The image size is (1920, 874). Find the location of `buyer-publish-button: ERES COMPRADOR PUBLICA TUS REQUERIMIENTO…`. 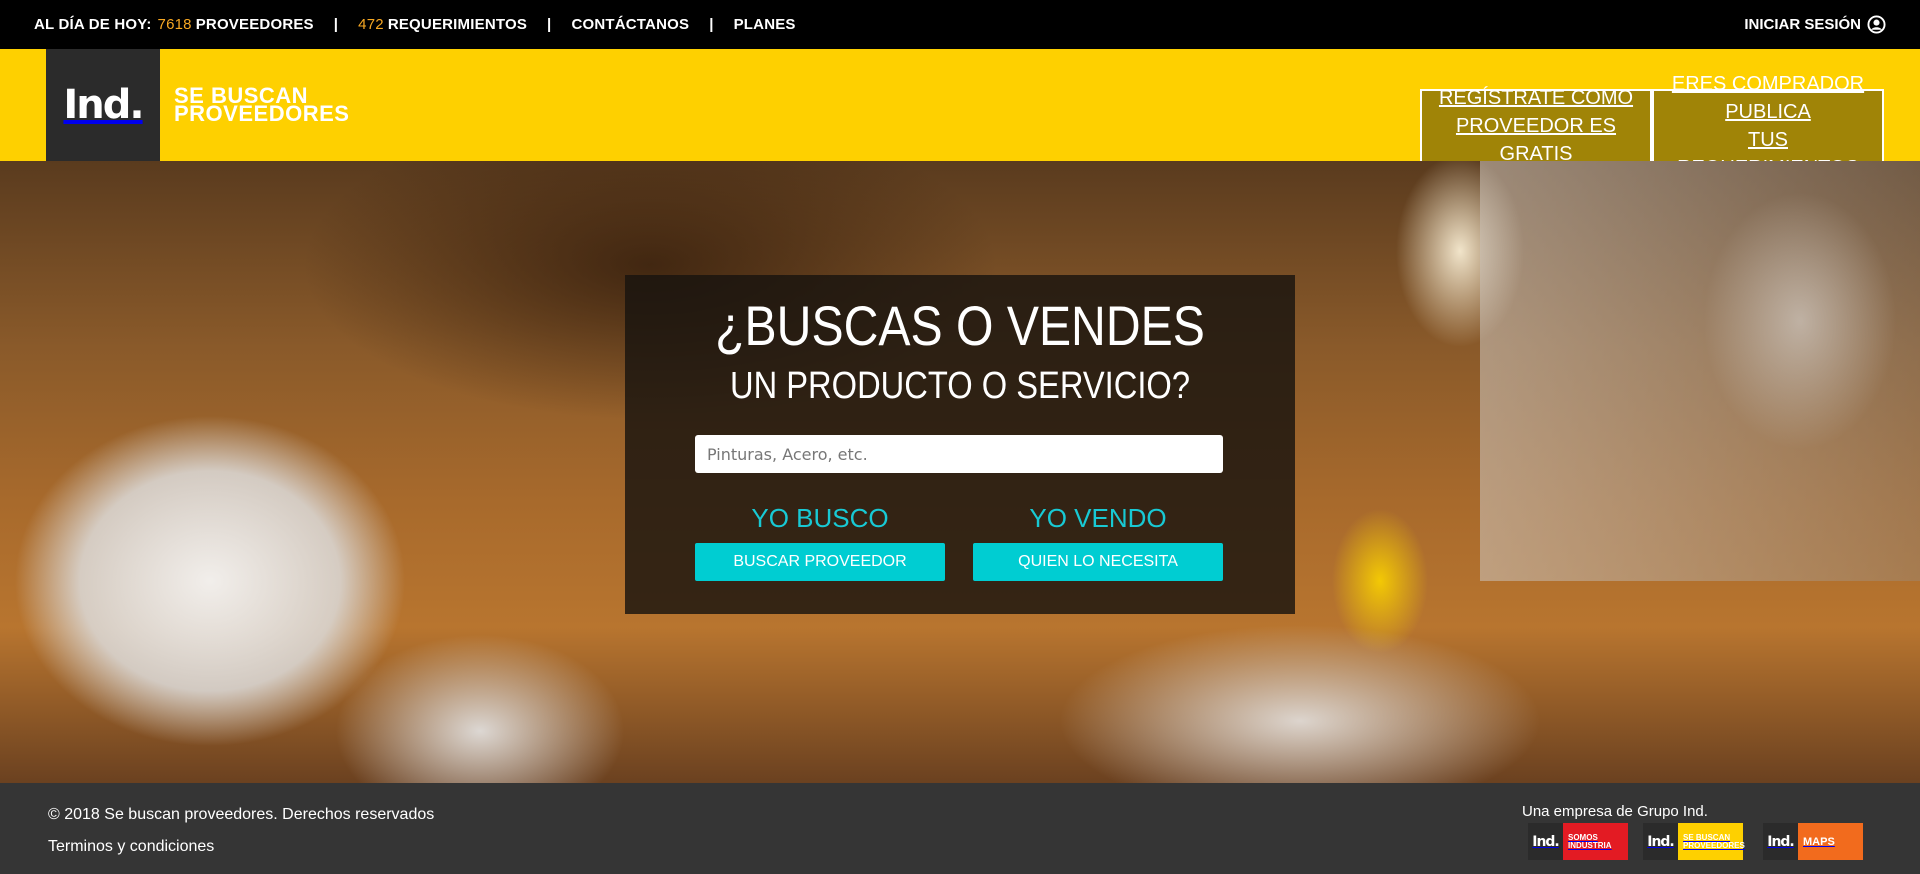

buyer-publish-button: ERES COMPRADOR PUBLICA TUS REQUERIMIENTO… is located at coordinates (1768, 126).